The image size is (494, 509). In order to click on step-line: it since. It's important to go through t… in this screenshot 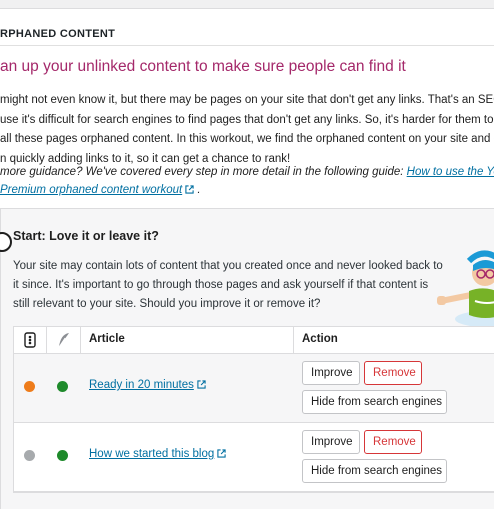, I will do `click(221, 285)`.